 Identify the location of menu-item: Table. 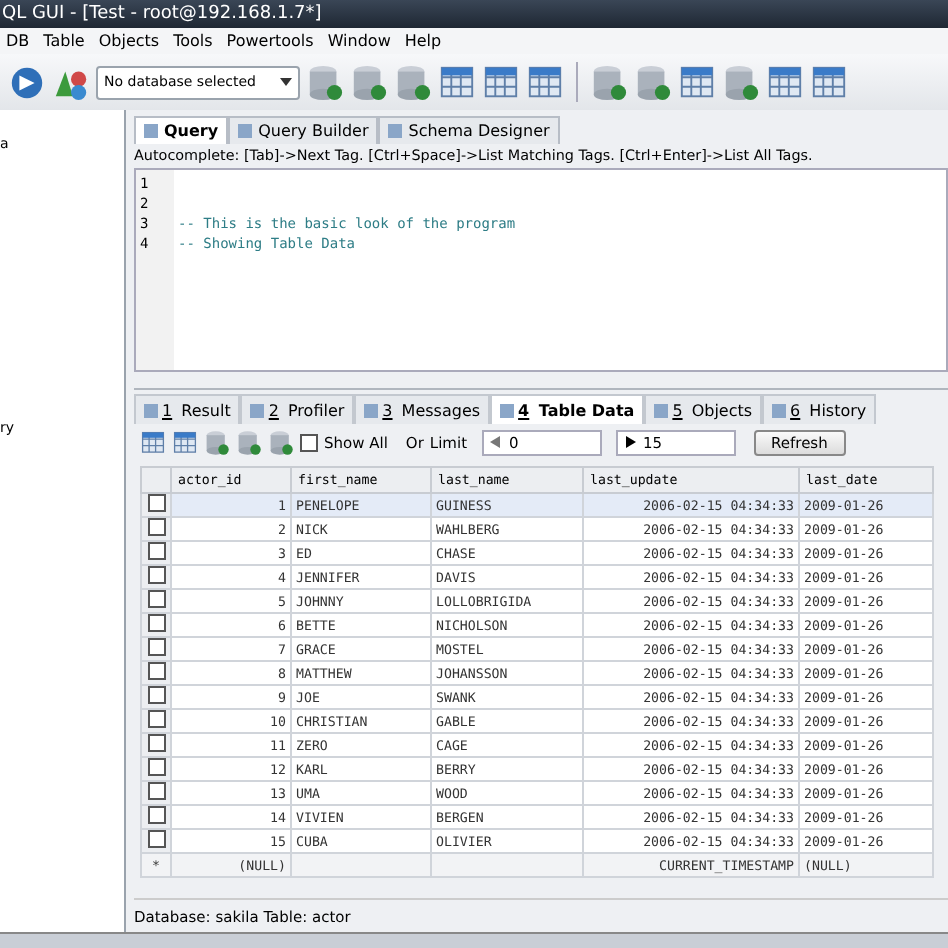
(64, 41).